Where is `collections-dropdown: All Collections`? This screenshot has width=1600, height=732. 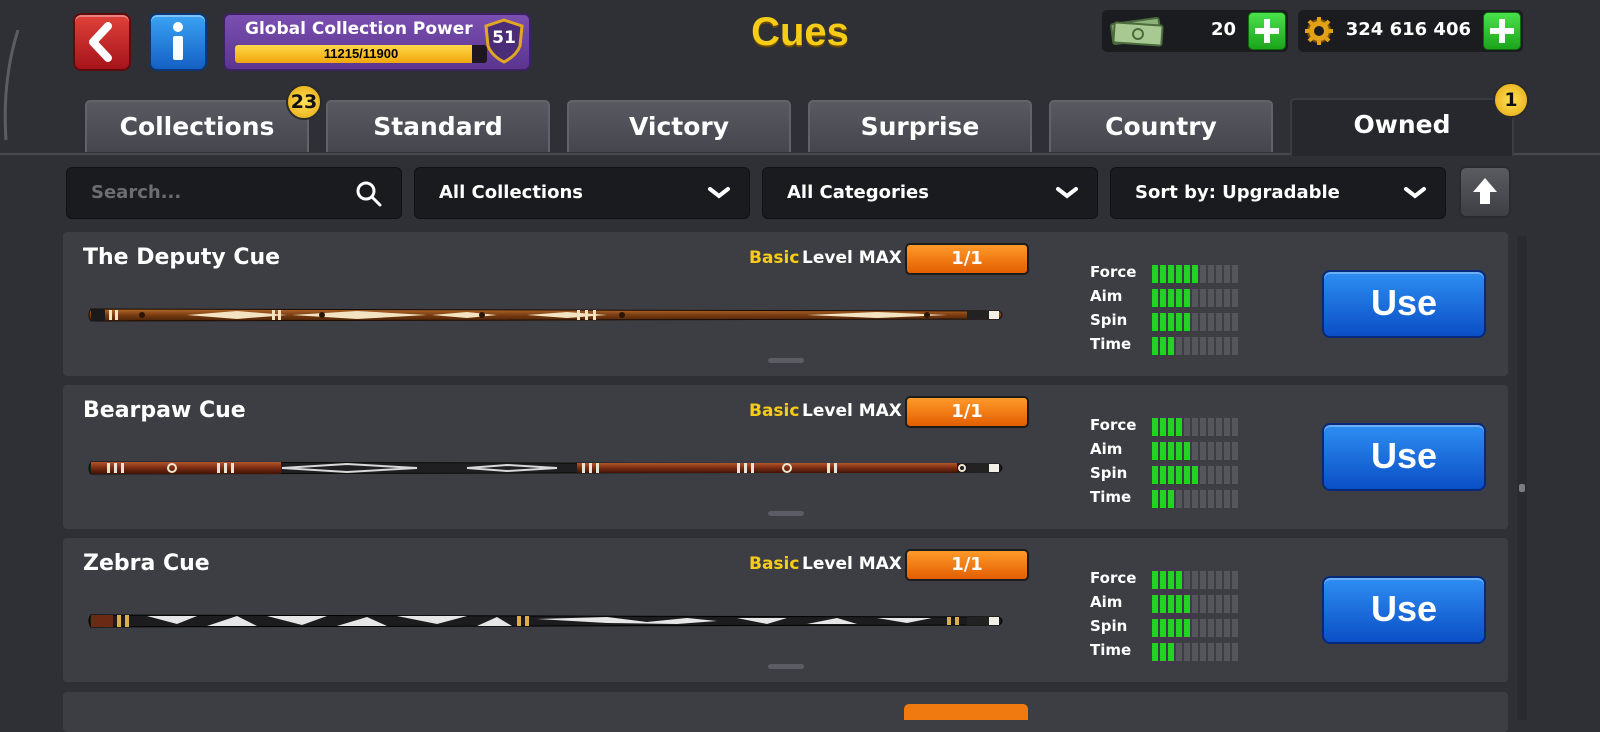
collections-dropdown: All Collections is located at coordinates (582, 193).